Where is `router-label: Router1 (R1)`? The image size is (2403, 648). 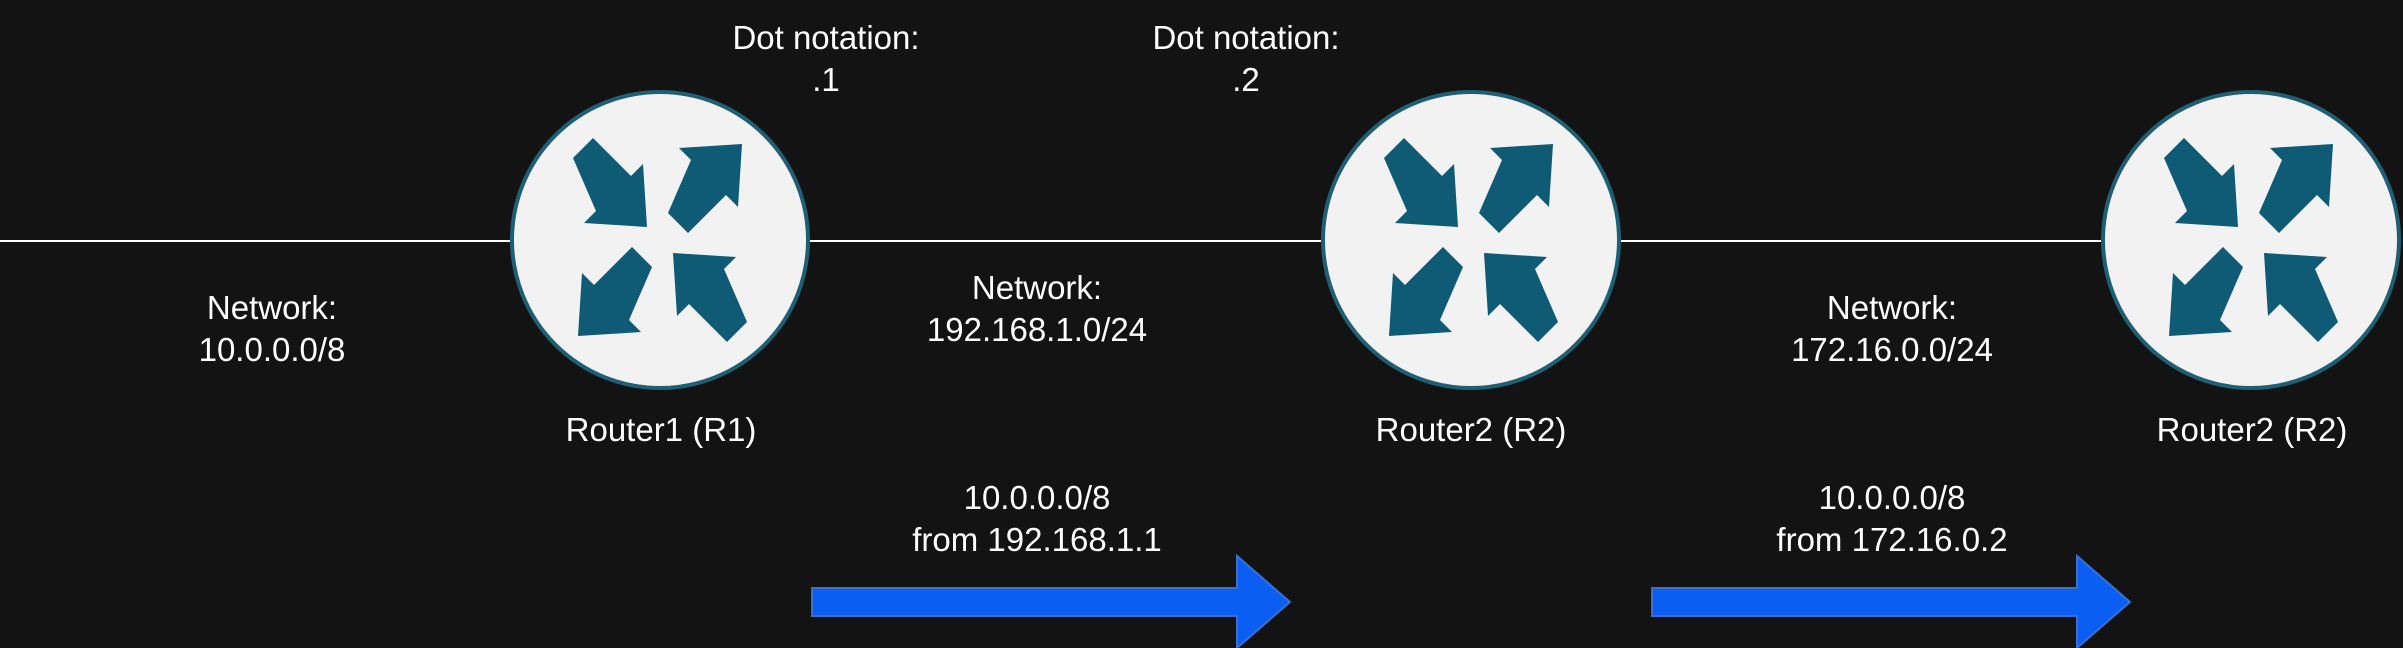 router-label: Router1 (R1) is located at coordinates (661, 429).